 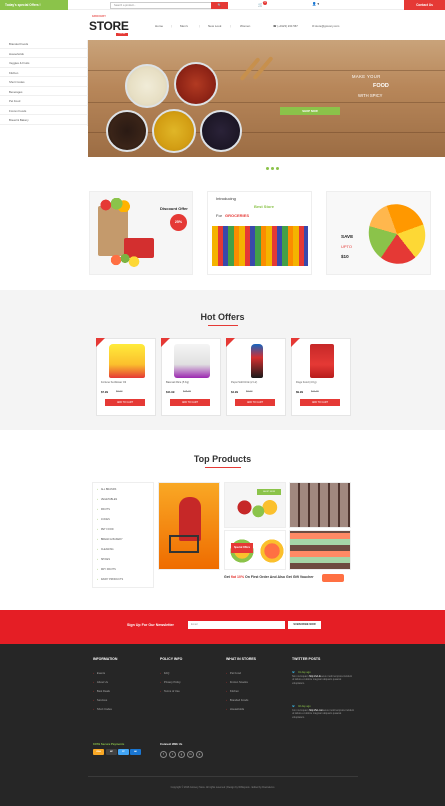 What do you see at coordinates (165, 342) in the screenshot?
I see `offer-ribbon` at bounding box center [165, 342].